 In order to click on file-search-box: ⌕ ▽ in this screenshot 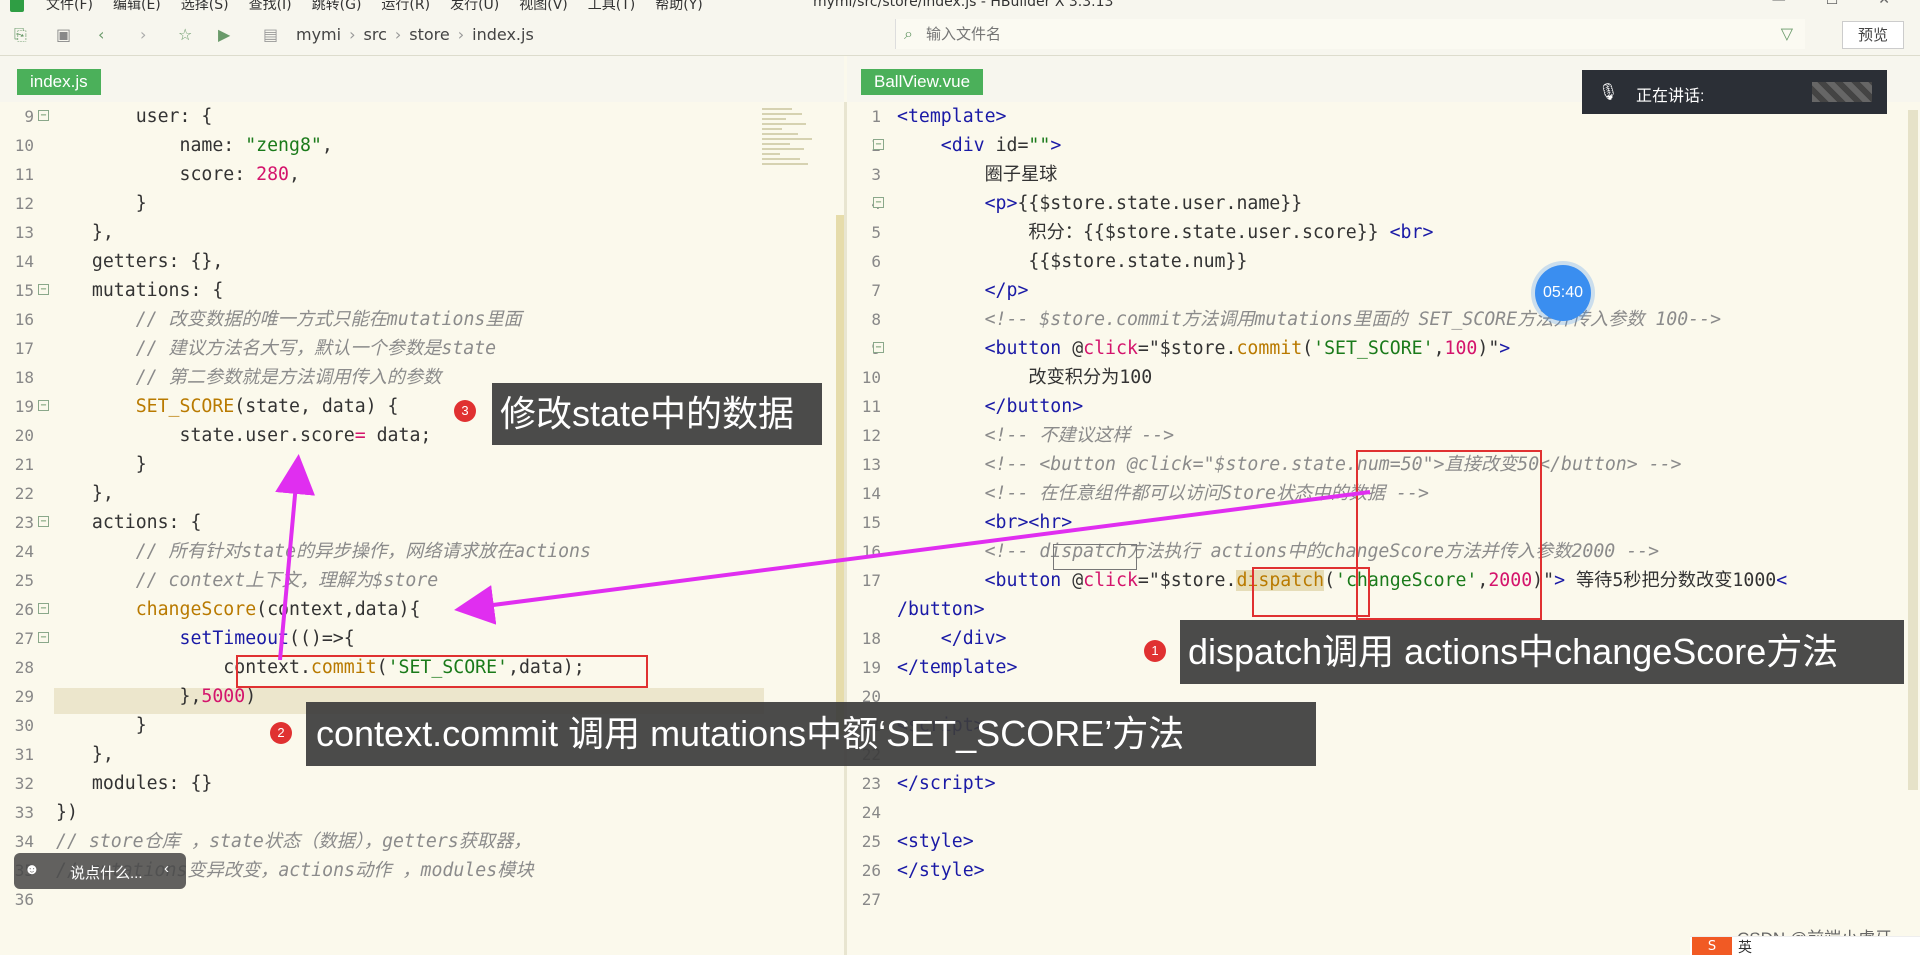, I will do `click(1350, 34)`.